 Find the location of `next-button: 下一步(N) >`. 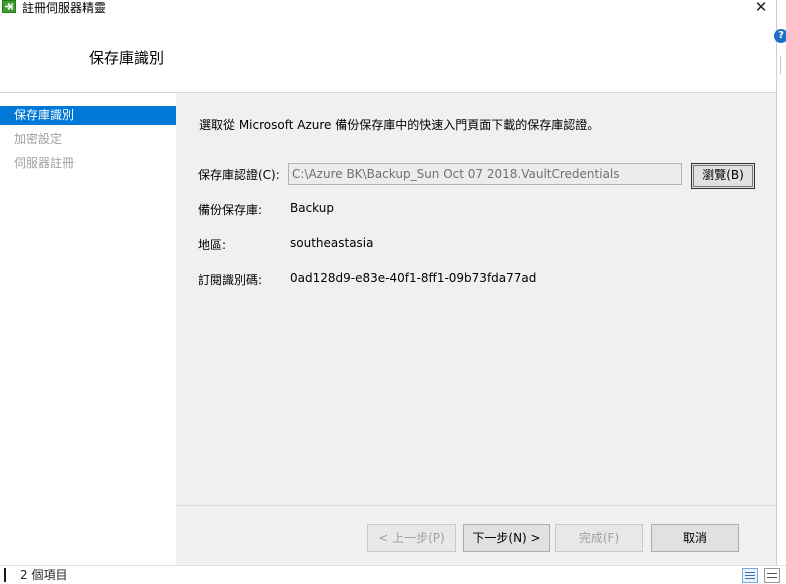

next-button: 下一步(N) > is located at coordinates (506, 538).